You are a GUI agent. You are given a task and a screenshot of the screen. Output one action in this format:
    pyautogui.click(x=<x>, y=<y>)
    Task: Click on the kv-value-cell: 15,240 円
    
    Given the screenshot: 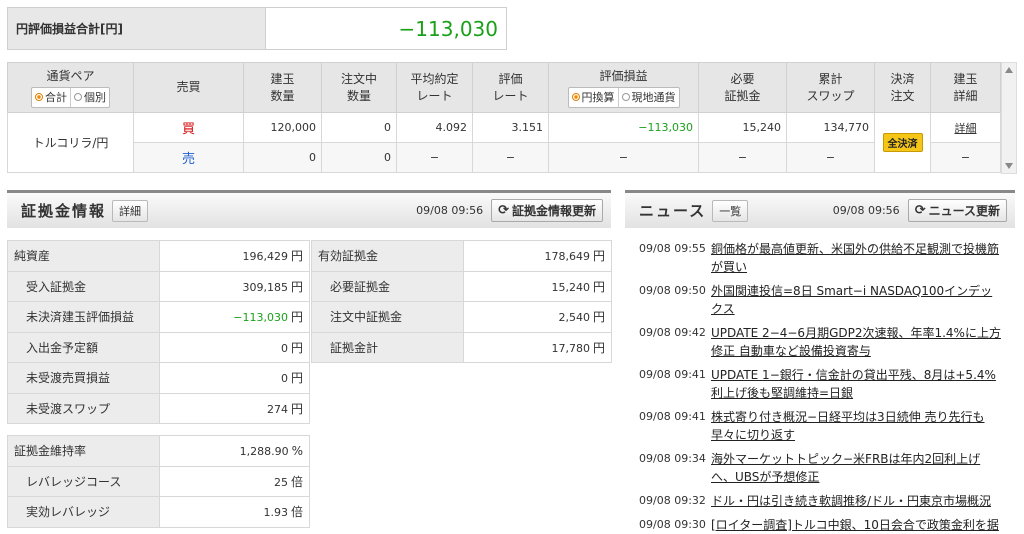 What is the action you would take?
    pyautogui.click(x=537, y=286)
    